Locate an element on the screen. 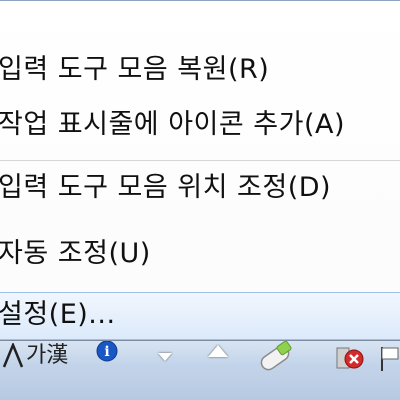 The height and width of the screenshot is (400, 400). menu-item-adjust-toolbar-position: 입력 도구 모음 위치 조정(D) is located at coordinates (200, 188).